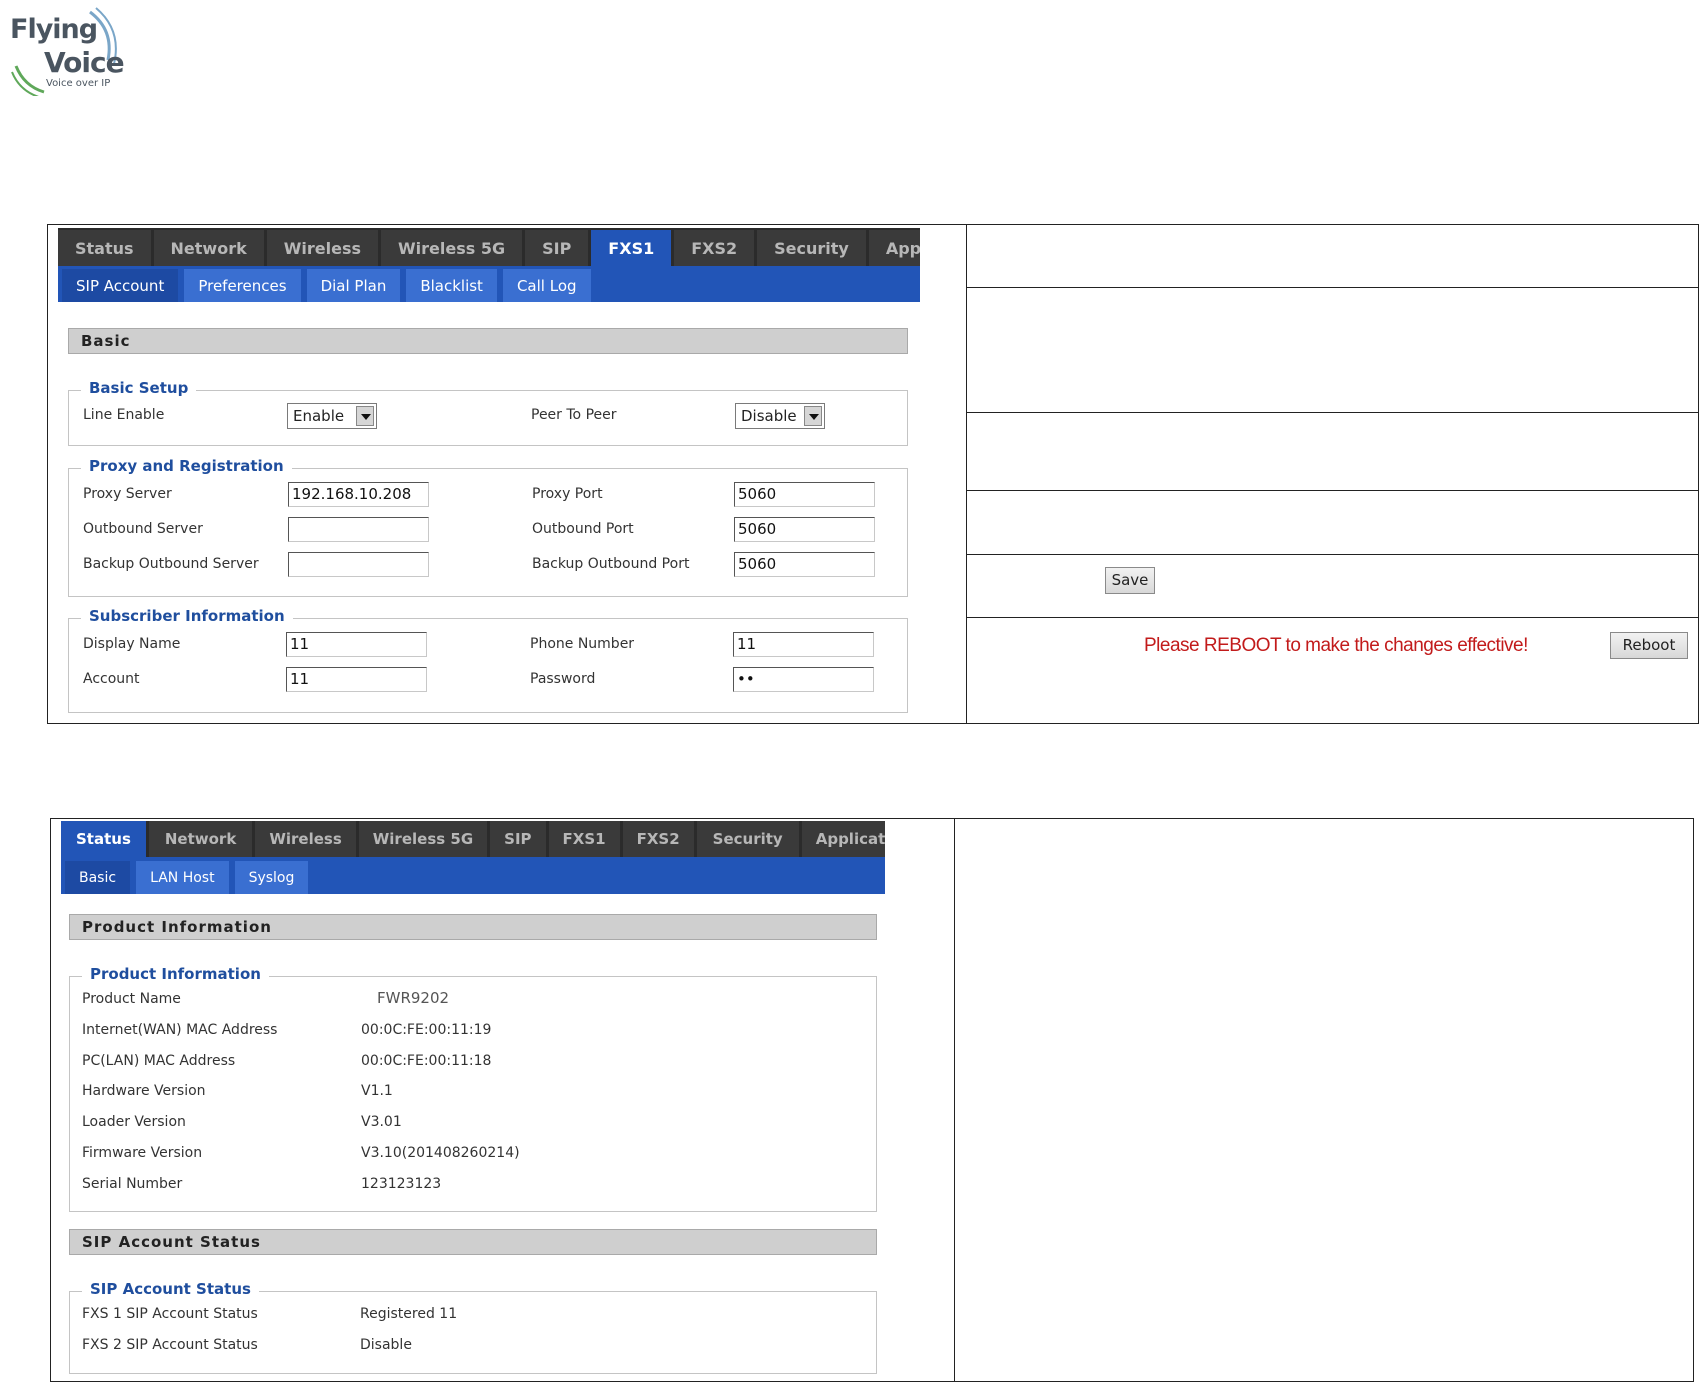 Image resolution: width=1699 pixels, height=1382 pixels. What do you see at coordinates (611, 564) in the screenshot?
I see `backup-outbound-port-label: Backup Outbound Port` at bounding box center [611, 564].